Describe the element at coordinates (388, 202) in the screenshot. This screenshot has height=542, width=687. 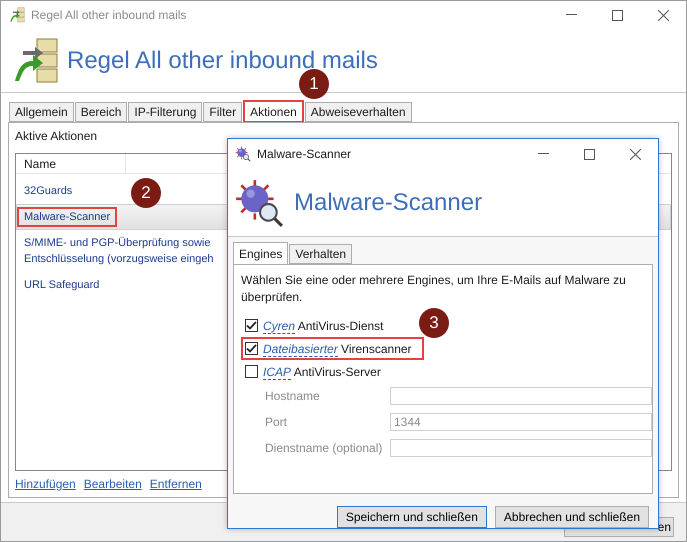
I see `dialog-heading: Malware-Scanner` at that location.